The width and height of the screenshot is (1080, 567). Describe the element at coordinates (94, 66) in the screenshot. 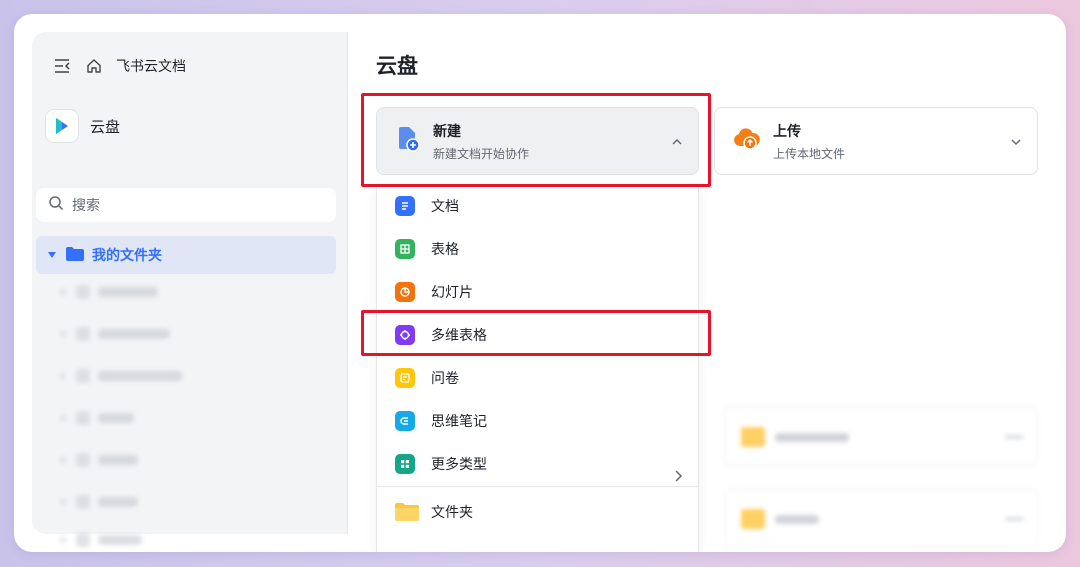

I see `home-icon` at that location.